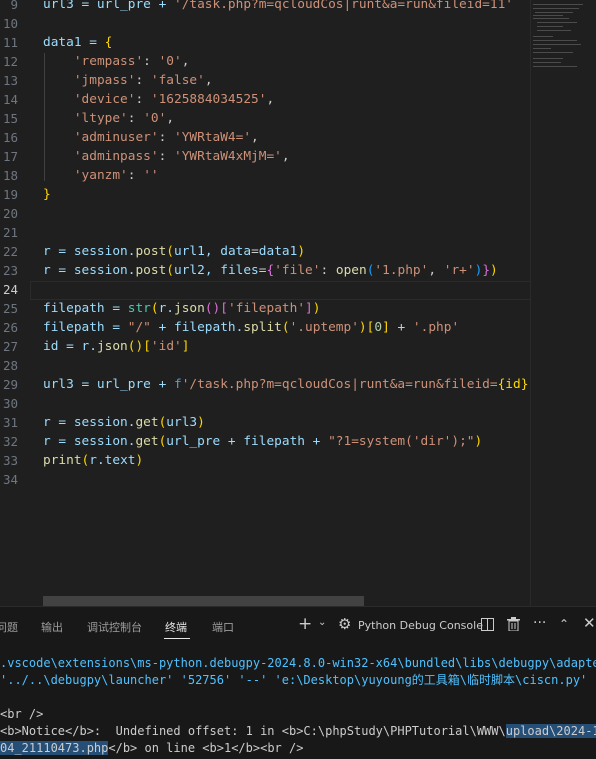  Describe the element at coordinates (10, 194) in the screenshot. I see `line-number: 19` at that location.